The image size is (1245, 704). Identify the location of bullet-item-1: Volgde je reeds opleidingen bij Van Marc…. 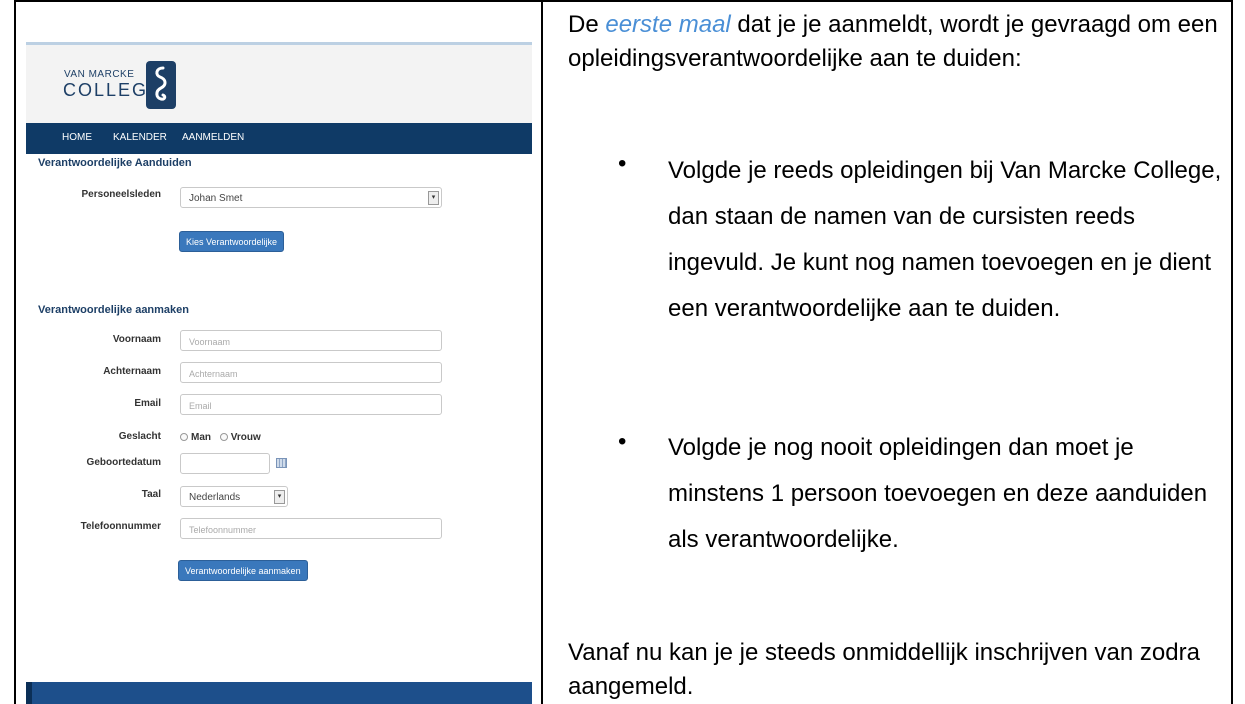
(945, 239).